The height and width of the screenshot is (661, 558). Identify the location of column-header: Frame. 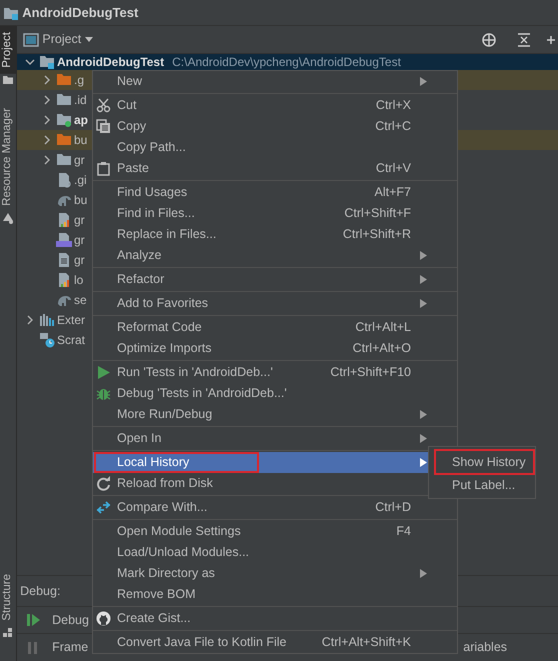
(70, 647).